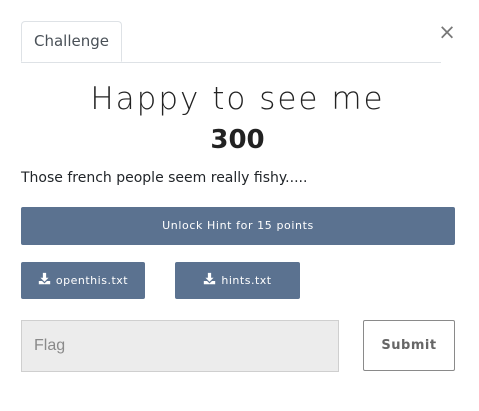 The width and height of the screenshot is (479, 411). What do you see at coordinates (180, 346) in the screenshot?
I see `flag-input` at bounding box center [180, 346].